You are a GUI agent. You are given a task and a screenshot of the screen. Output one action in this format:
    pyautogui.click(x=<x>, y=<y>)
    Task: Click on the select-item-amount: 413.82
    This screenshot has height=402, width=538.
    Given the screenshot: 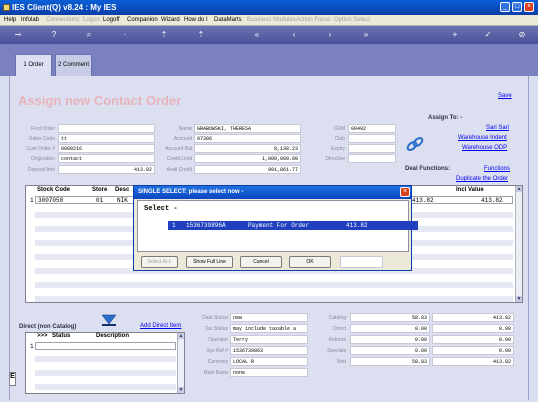 What is the action you would take?
    pyautogui.click(x=357, y=225)
    